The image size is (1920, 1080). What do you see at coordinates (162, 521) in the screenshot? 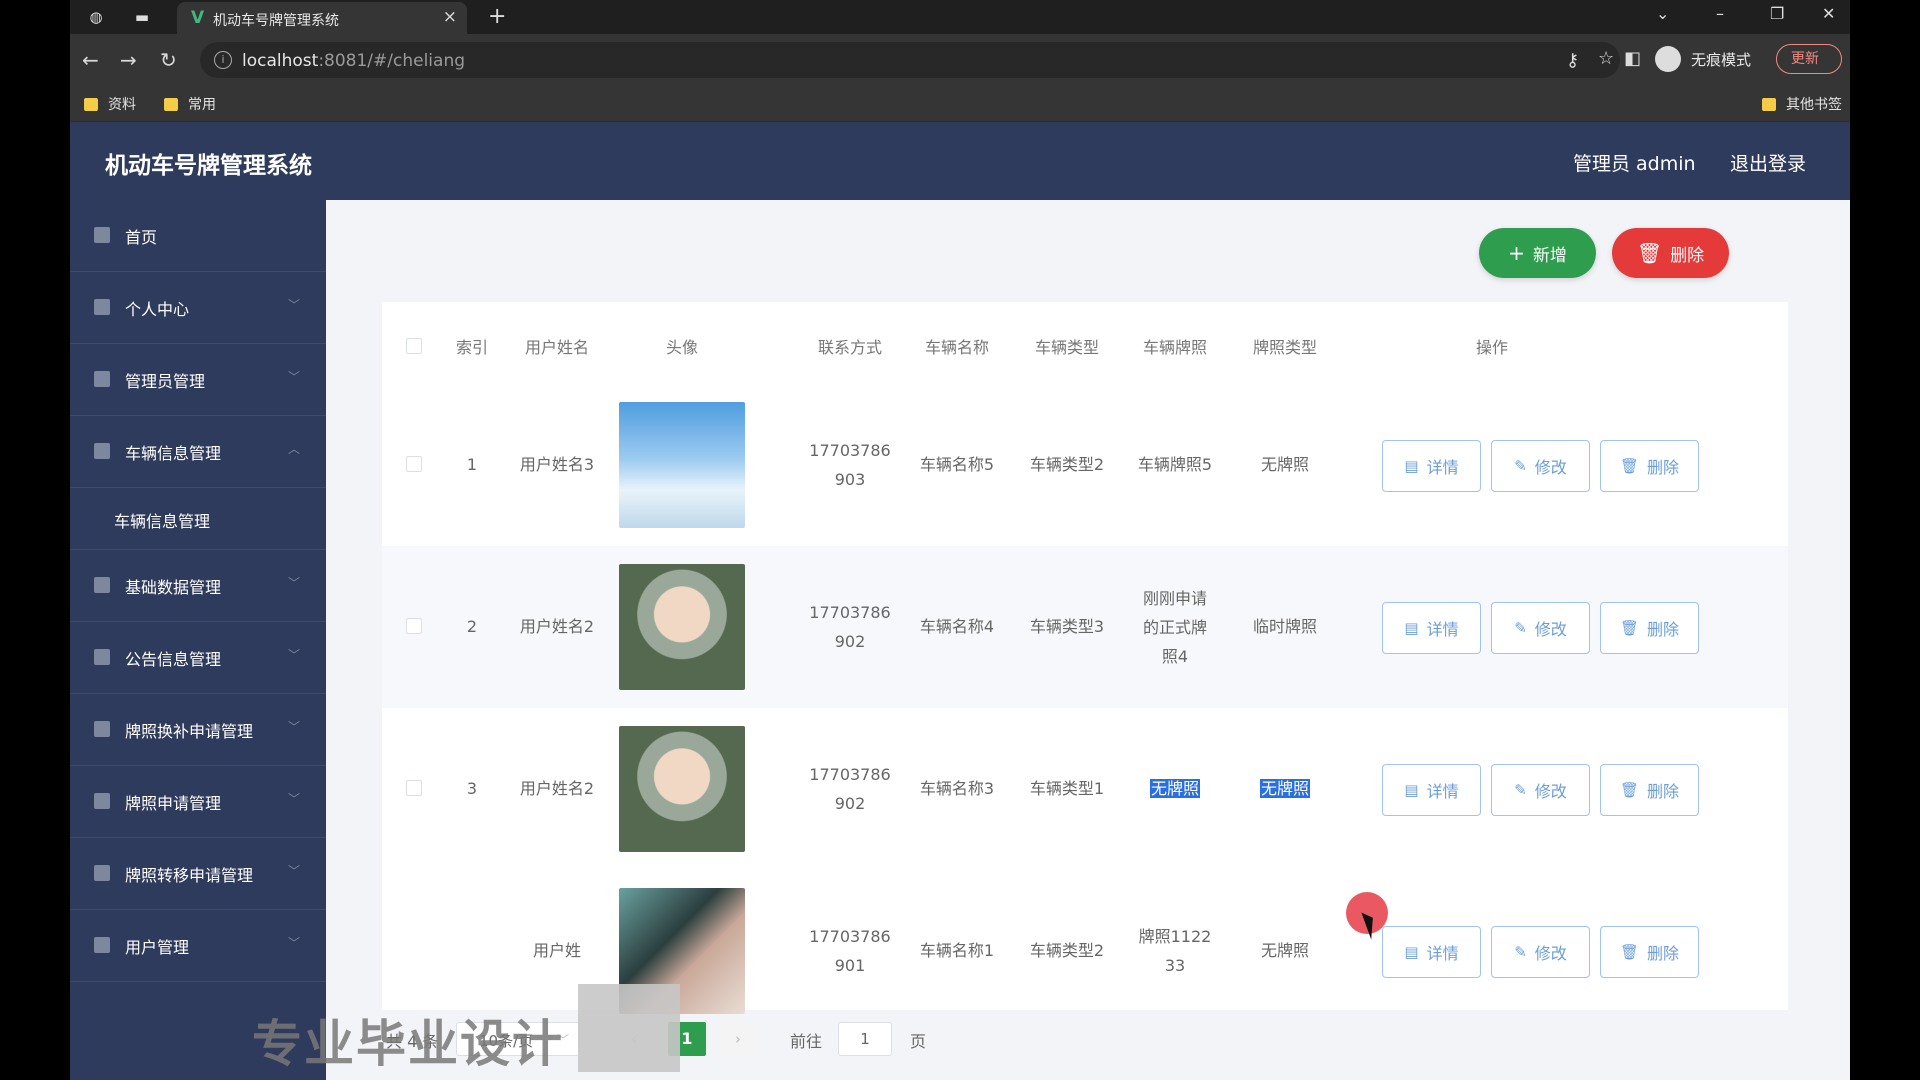
I see `sidebar-subitem-label: 车辆信息管理` at bounding box center [162, 521].